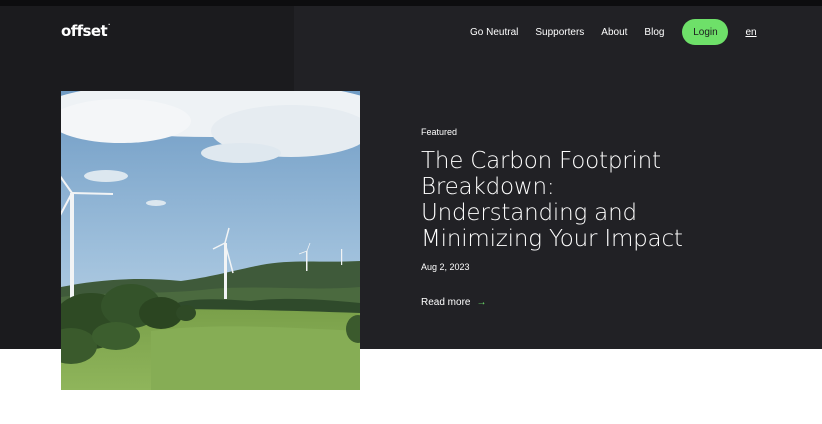  I want to click on language-selector: en, so click(750, 32).